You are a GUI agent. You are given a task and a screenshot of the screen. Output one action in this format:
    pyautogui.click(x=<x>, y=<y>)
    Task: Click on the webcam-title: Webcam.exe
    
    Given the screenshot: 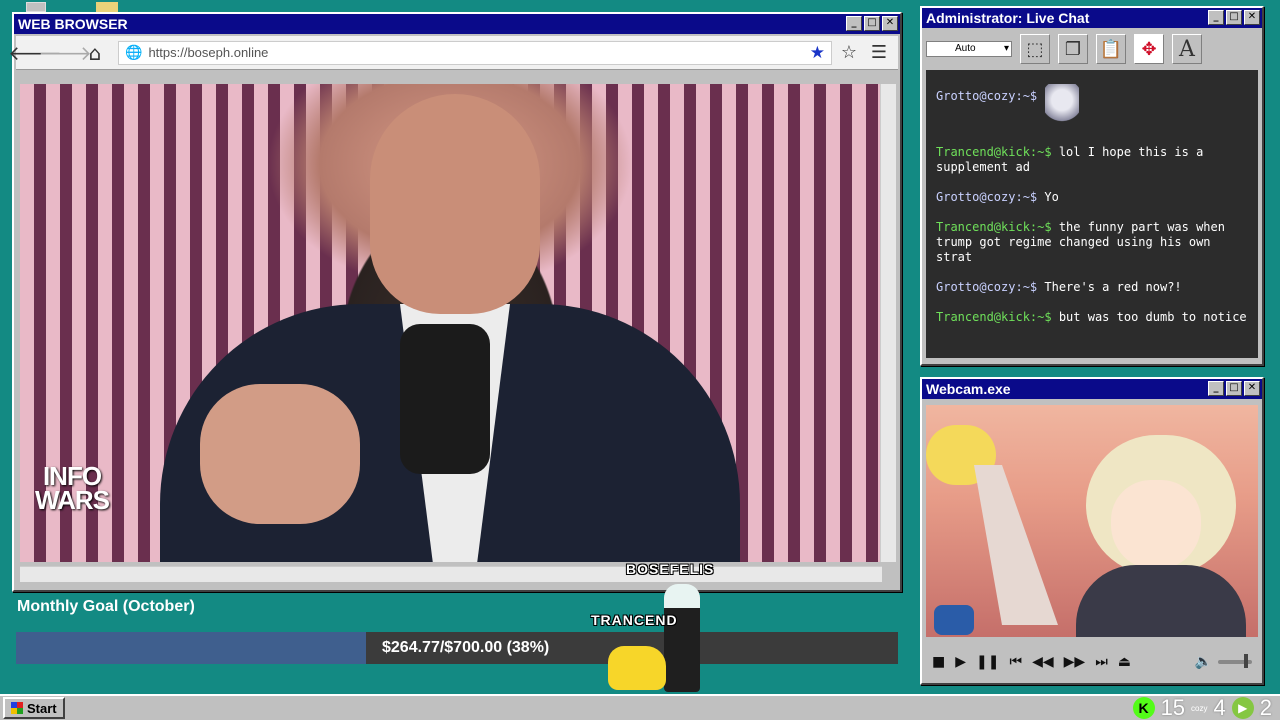 What is the action you would take?
    pyautogui.click(x=968, y=389)
    